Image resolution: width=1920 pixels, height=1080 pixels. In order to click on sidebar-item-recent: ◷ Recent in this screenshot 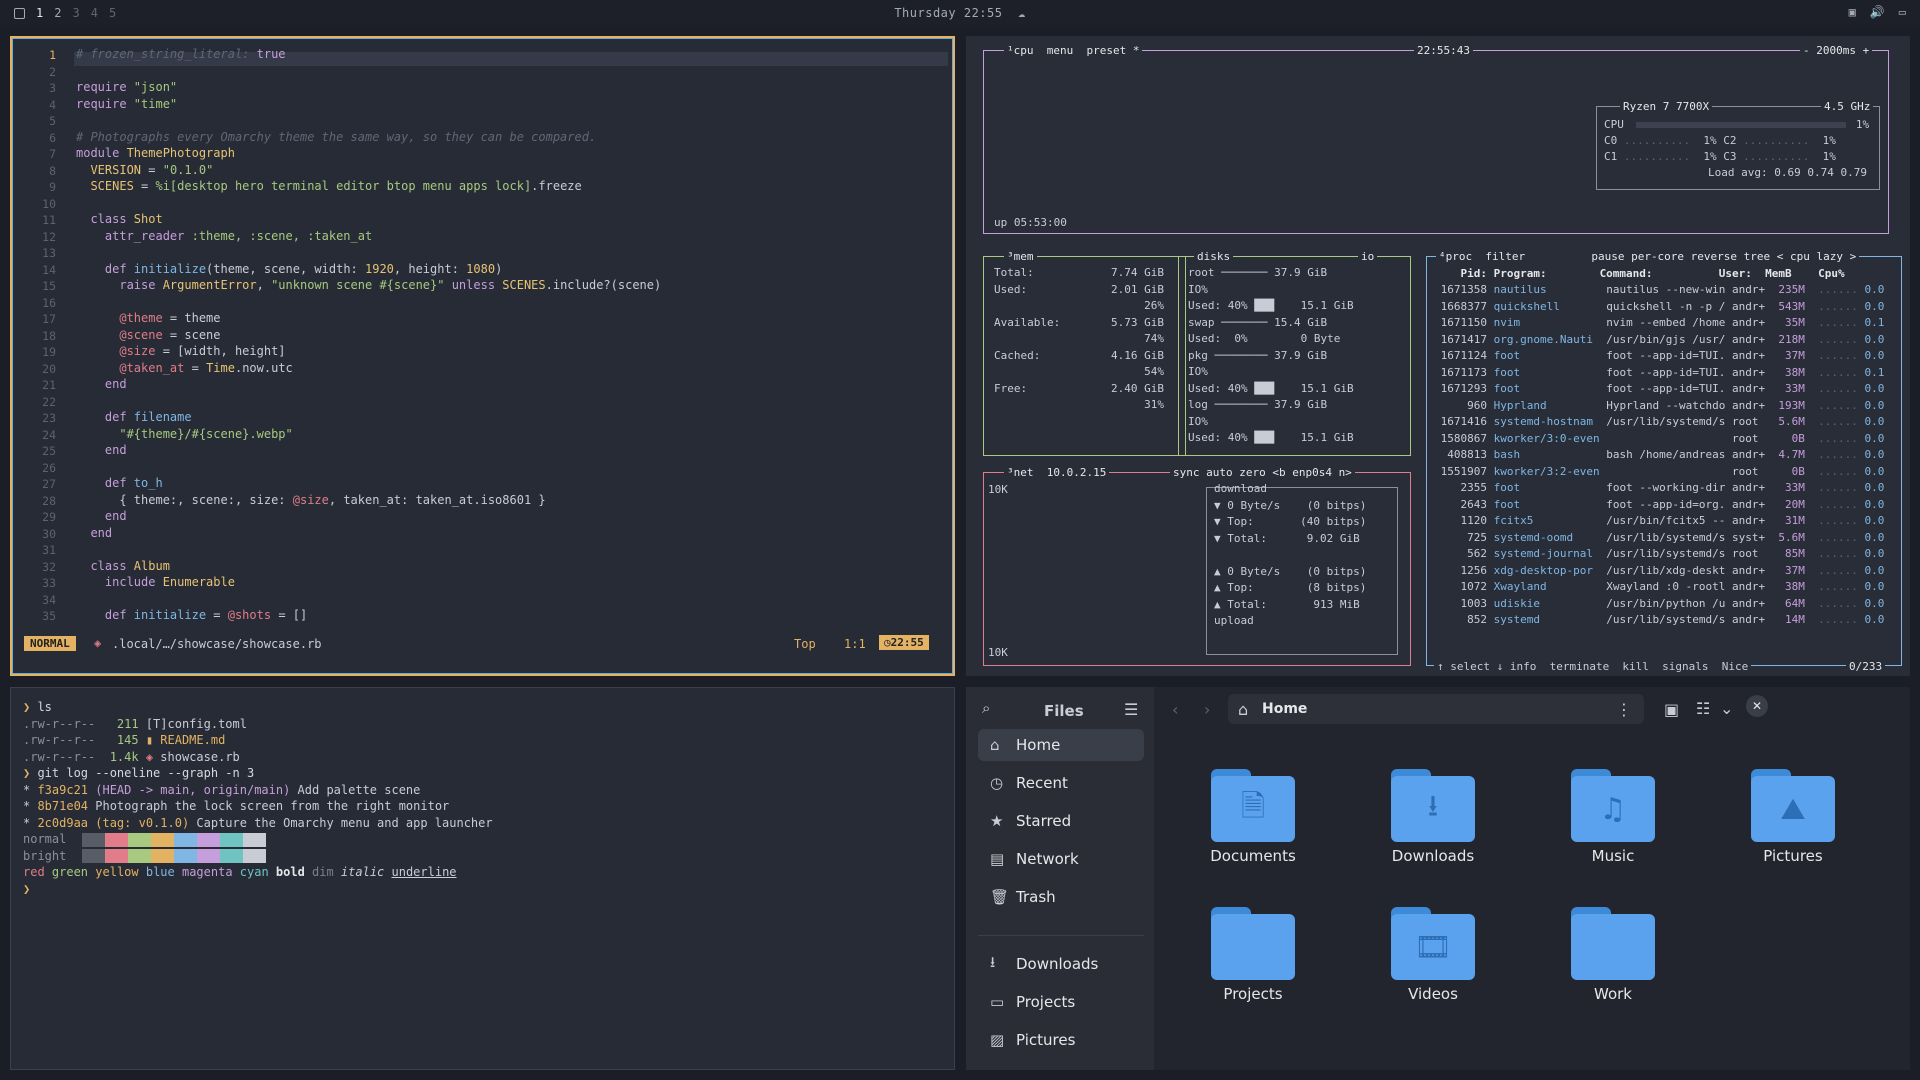, I will do `click(1061, 783)`.